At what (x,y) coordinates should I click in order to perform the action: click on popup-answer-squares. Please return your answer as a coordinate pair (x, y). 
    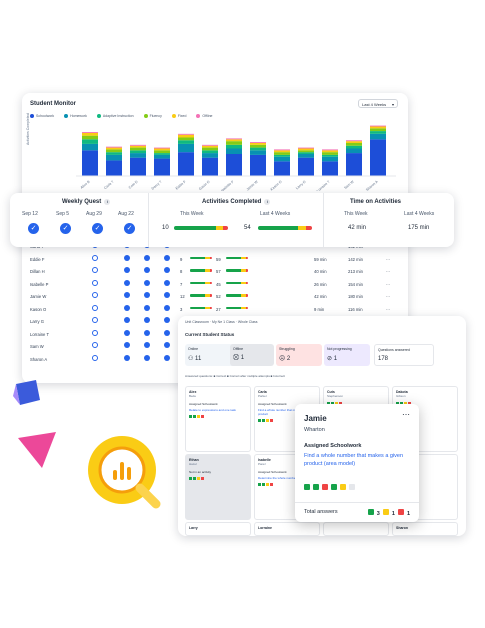
    Looking at the image, I should click on (357, 486).